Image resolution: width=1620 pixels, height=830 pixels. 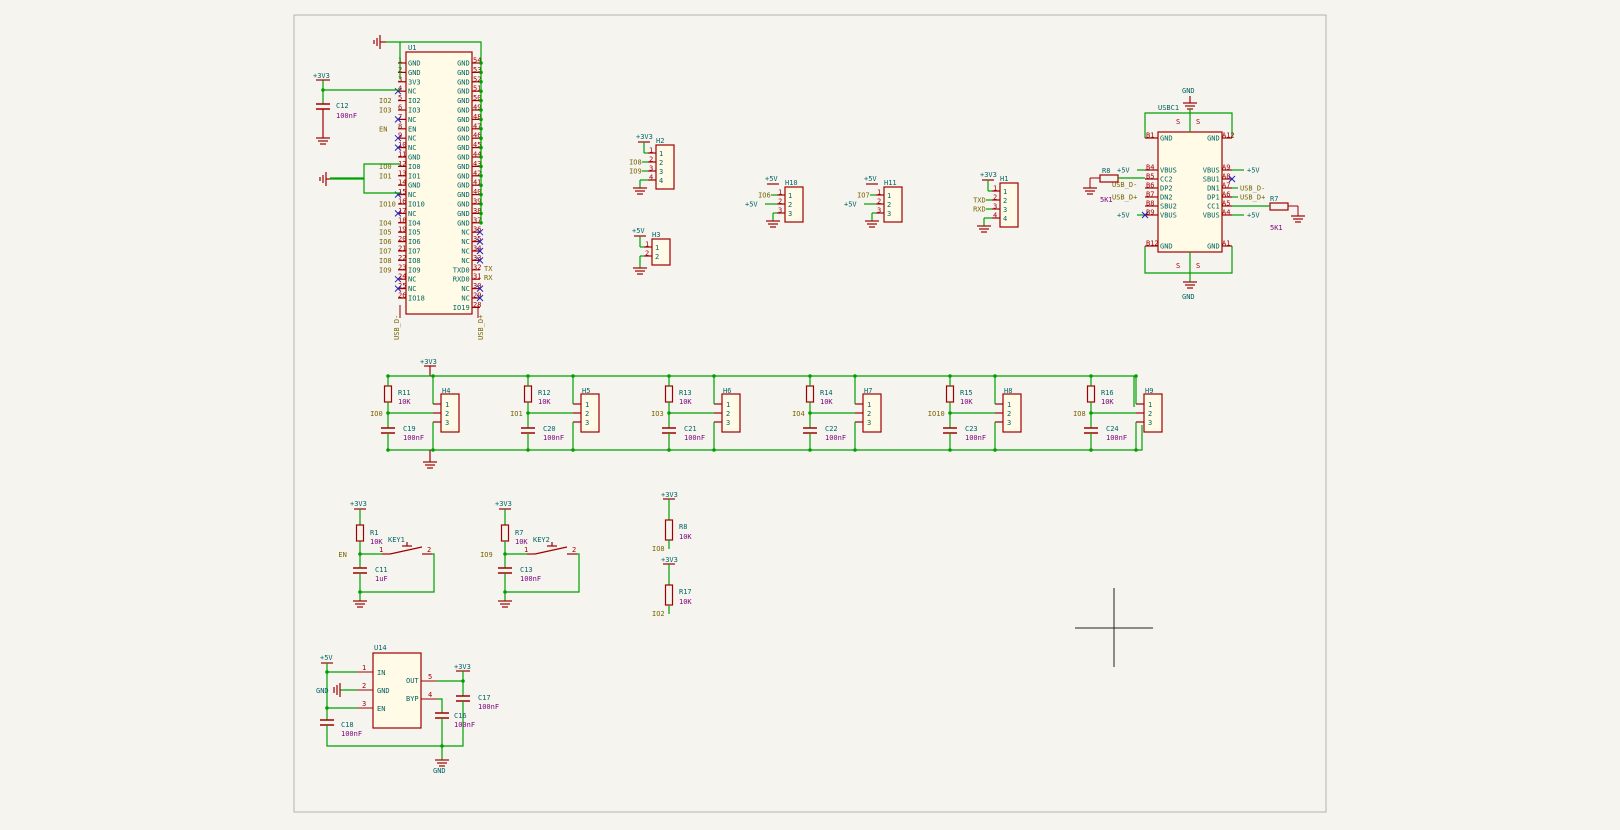 What do you see at coordinates (873, 201) in the screenshot?
I see `header-h11: H11112233+5VIO7+5V` at bounding box center [873, 201].